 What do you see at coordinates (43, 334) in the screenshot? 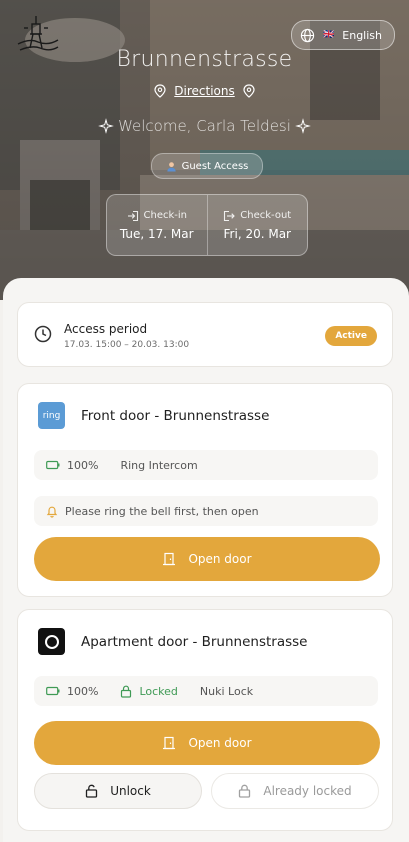
I see `clock-icon` at bounding box center [43, 334].